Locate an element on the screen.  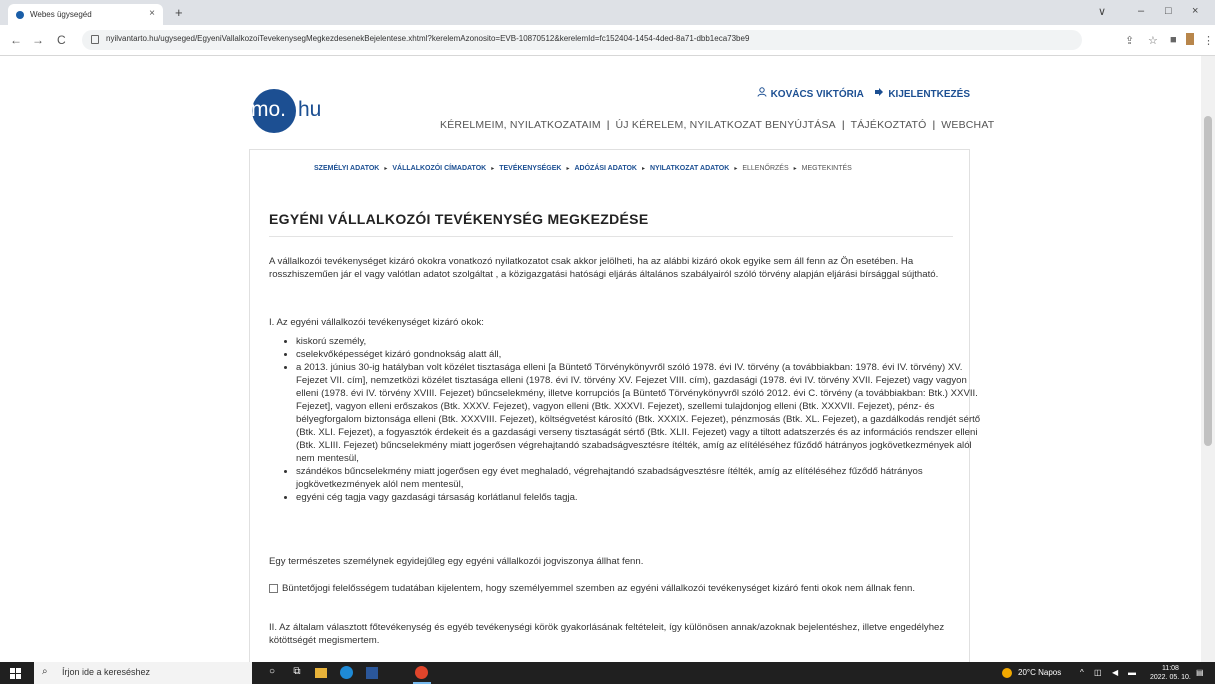
step-personal-data: SZEMÉLYI ADATOK is located at coordinates (346, 168).